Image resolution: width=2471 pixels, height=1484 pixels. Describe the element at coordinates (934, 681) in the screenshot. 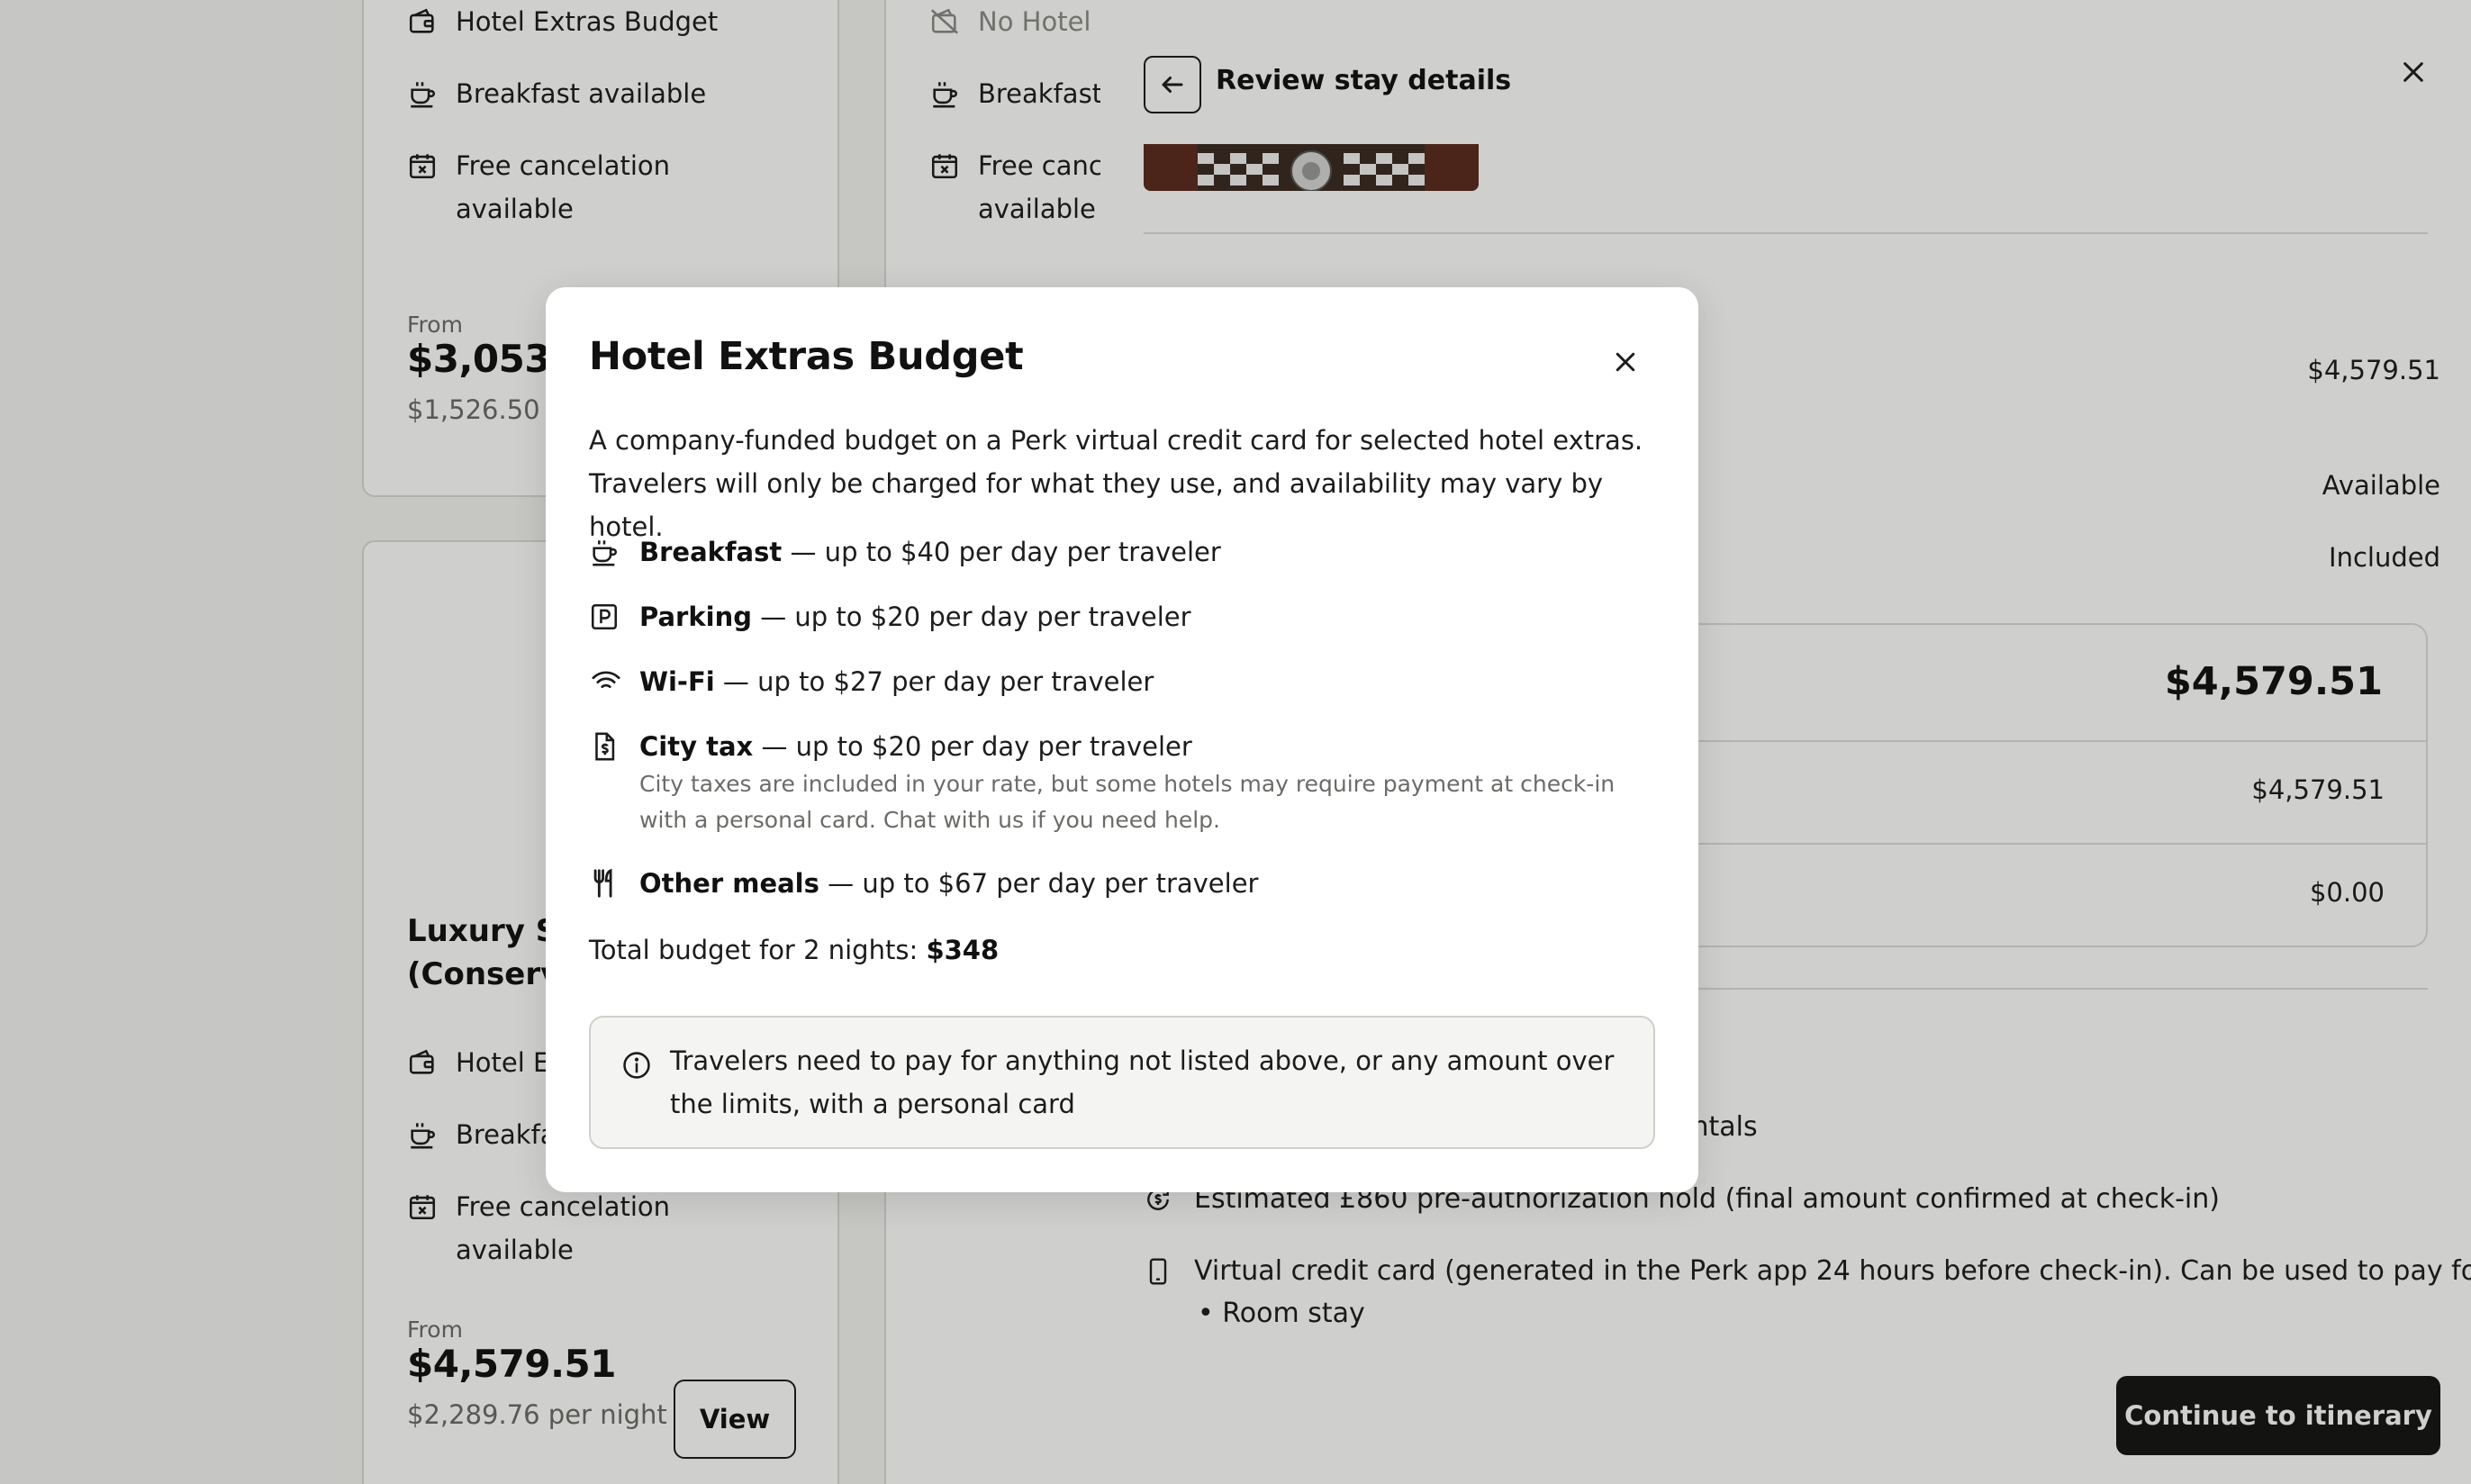

I see `extra-detail: — up to $27 per day per traveler` at that location.